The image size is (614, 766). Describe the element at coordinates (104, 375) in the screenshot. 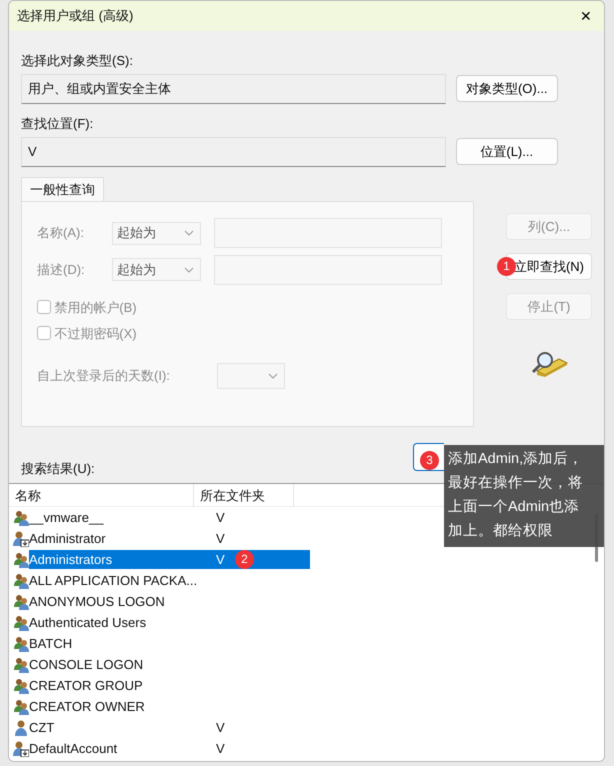

I see `field-label: 自上次登录后的天数(I):` at that location.